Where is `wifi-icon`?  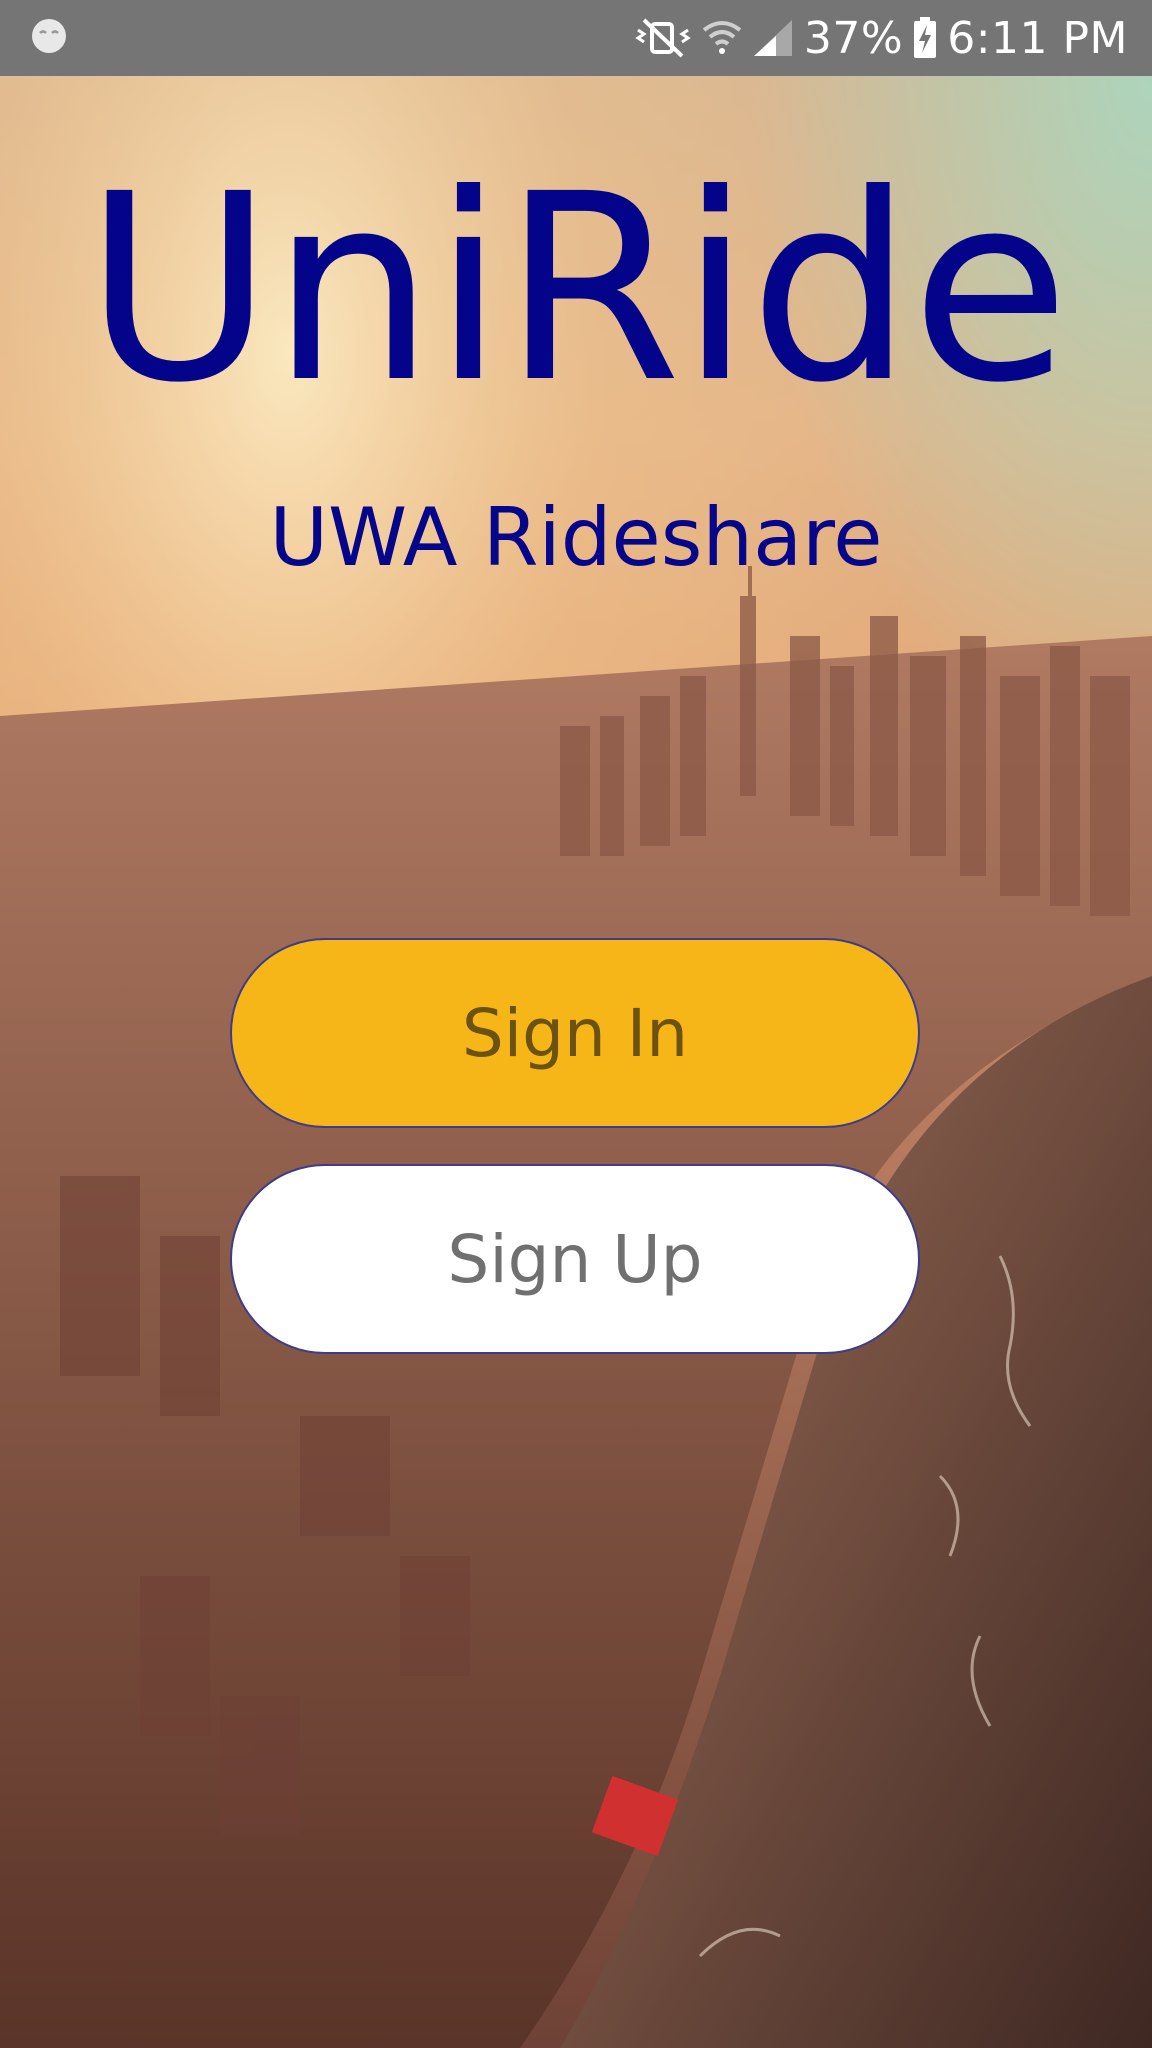 wifi-icon is located at coordinates (722, 38).